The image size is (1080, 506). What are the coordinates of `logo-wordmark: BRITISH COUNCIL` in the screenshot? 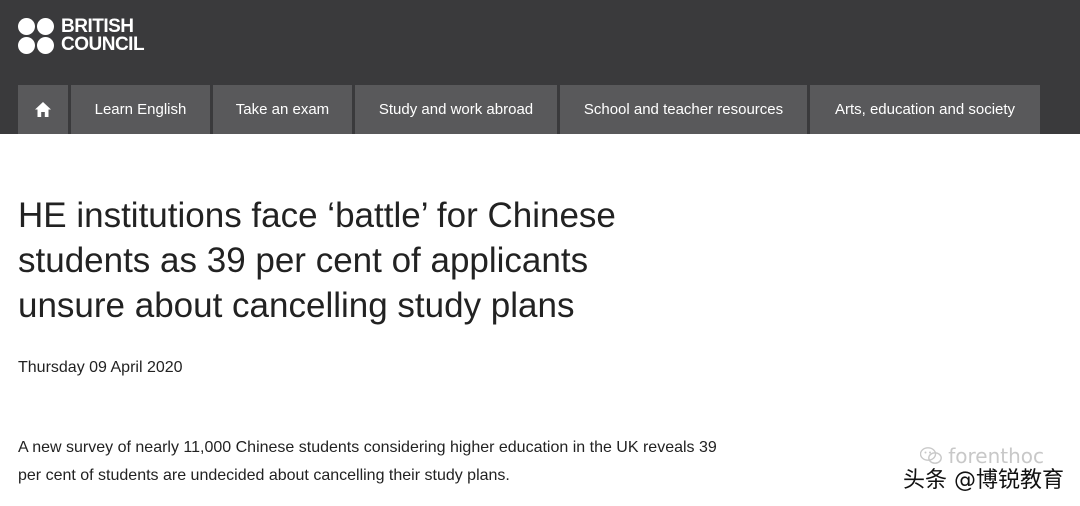 It's located at (103, 36).